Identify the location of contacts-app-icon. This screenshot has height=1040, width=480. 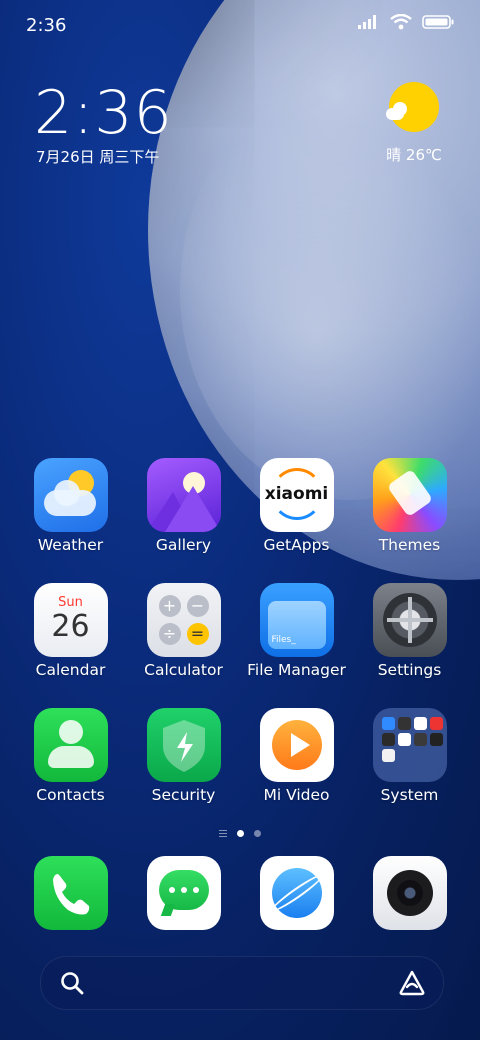
(70, 745).